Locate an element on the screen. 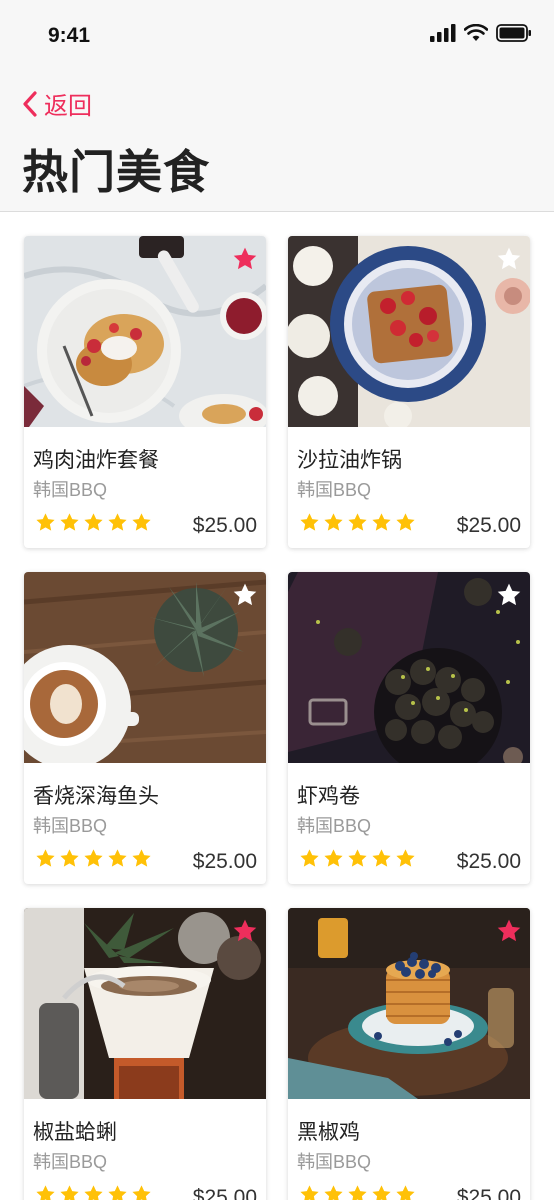 The width and height of the screenshot is (554, 1200). blueberry-pancakes-photo is located at coordinates (409, 1003).